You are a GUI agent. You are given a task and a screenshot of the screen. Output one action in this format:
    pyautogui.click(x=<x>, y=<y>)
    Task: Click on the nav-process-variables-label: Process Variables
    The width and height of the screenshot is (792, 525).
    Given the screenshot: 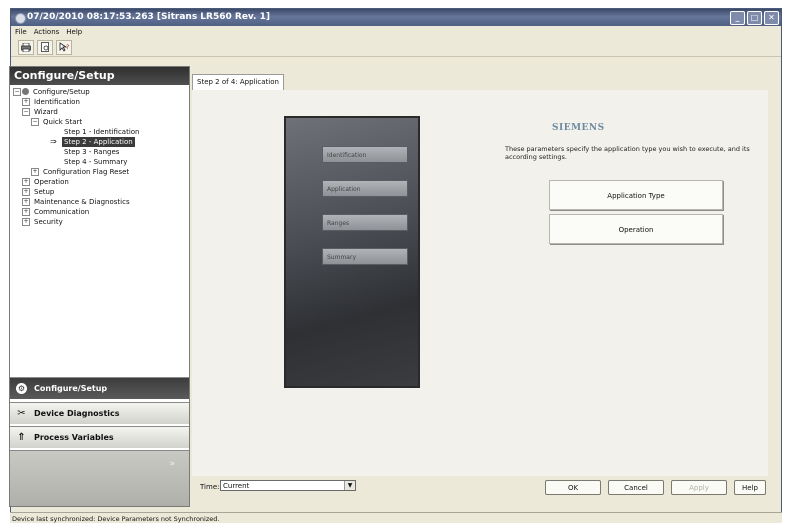 What is the action you would take?
    pyautogui.click(x=74, y=437)
    